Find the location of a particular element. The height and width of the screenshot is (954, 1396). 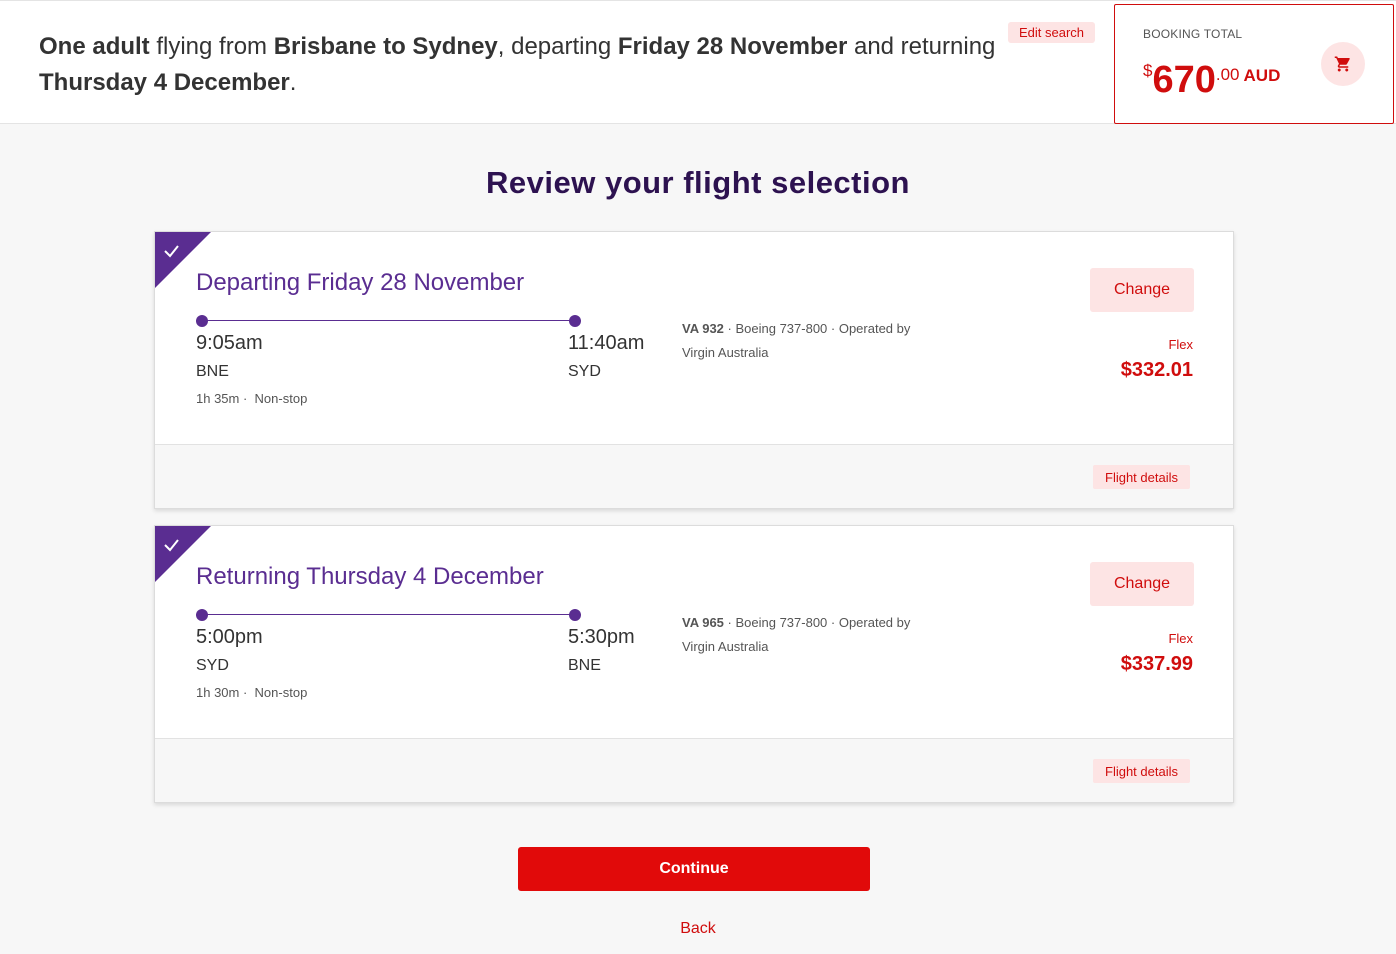

currency-symbol: $ is located at coordinates (1148, 70).